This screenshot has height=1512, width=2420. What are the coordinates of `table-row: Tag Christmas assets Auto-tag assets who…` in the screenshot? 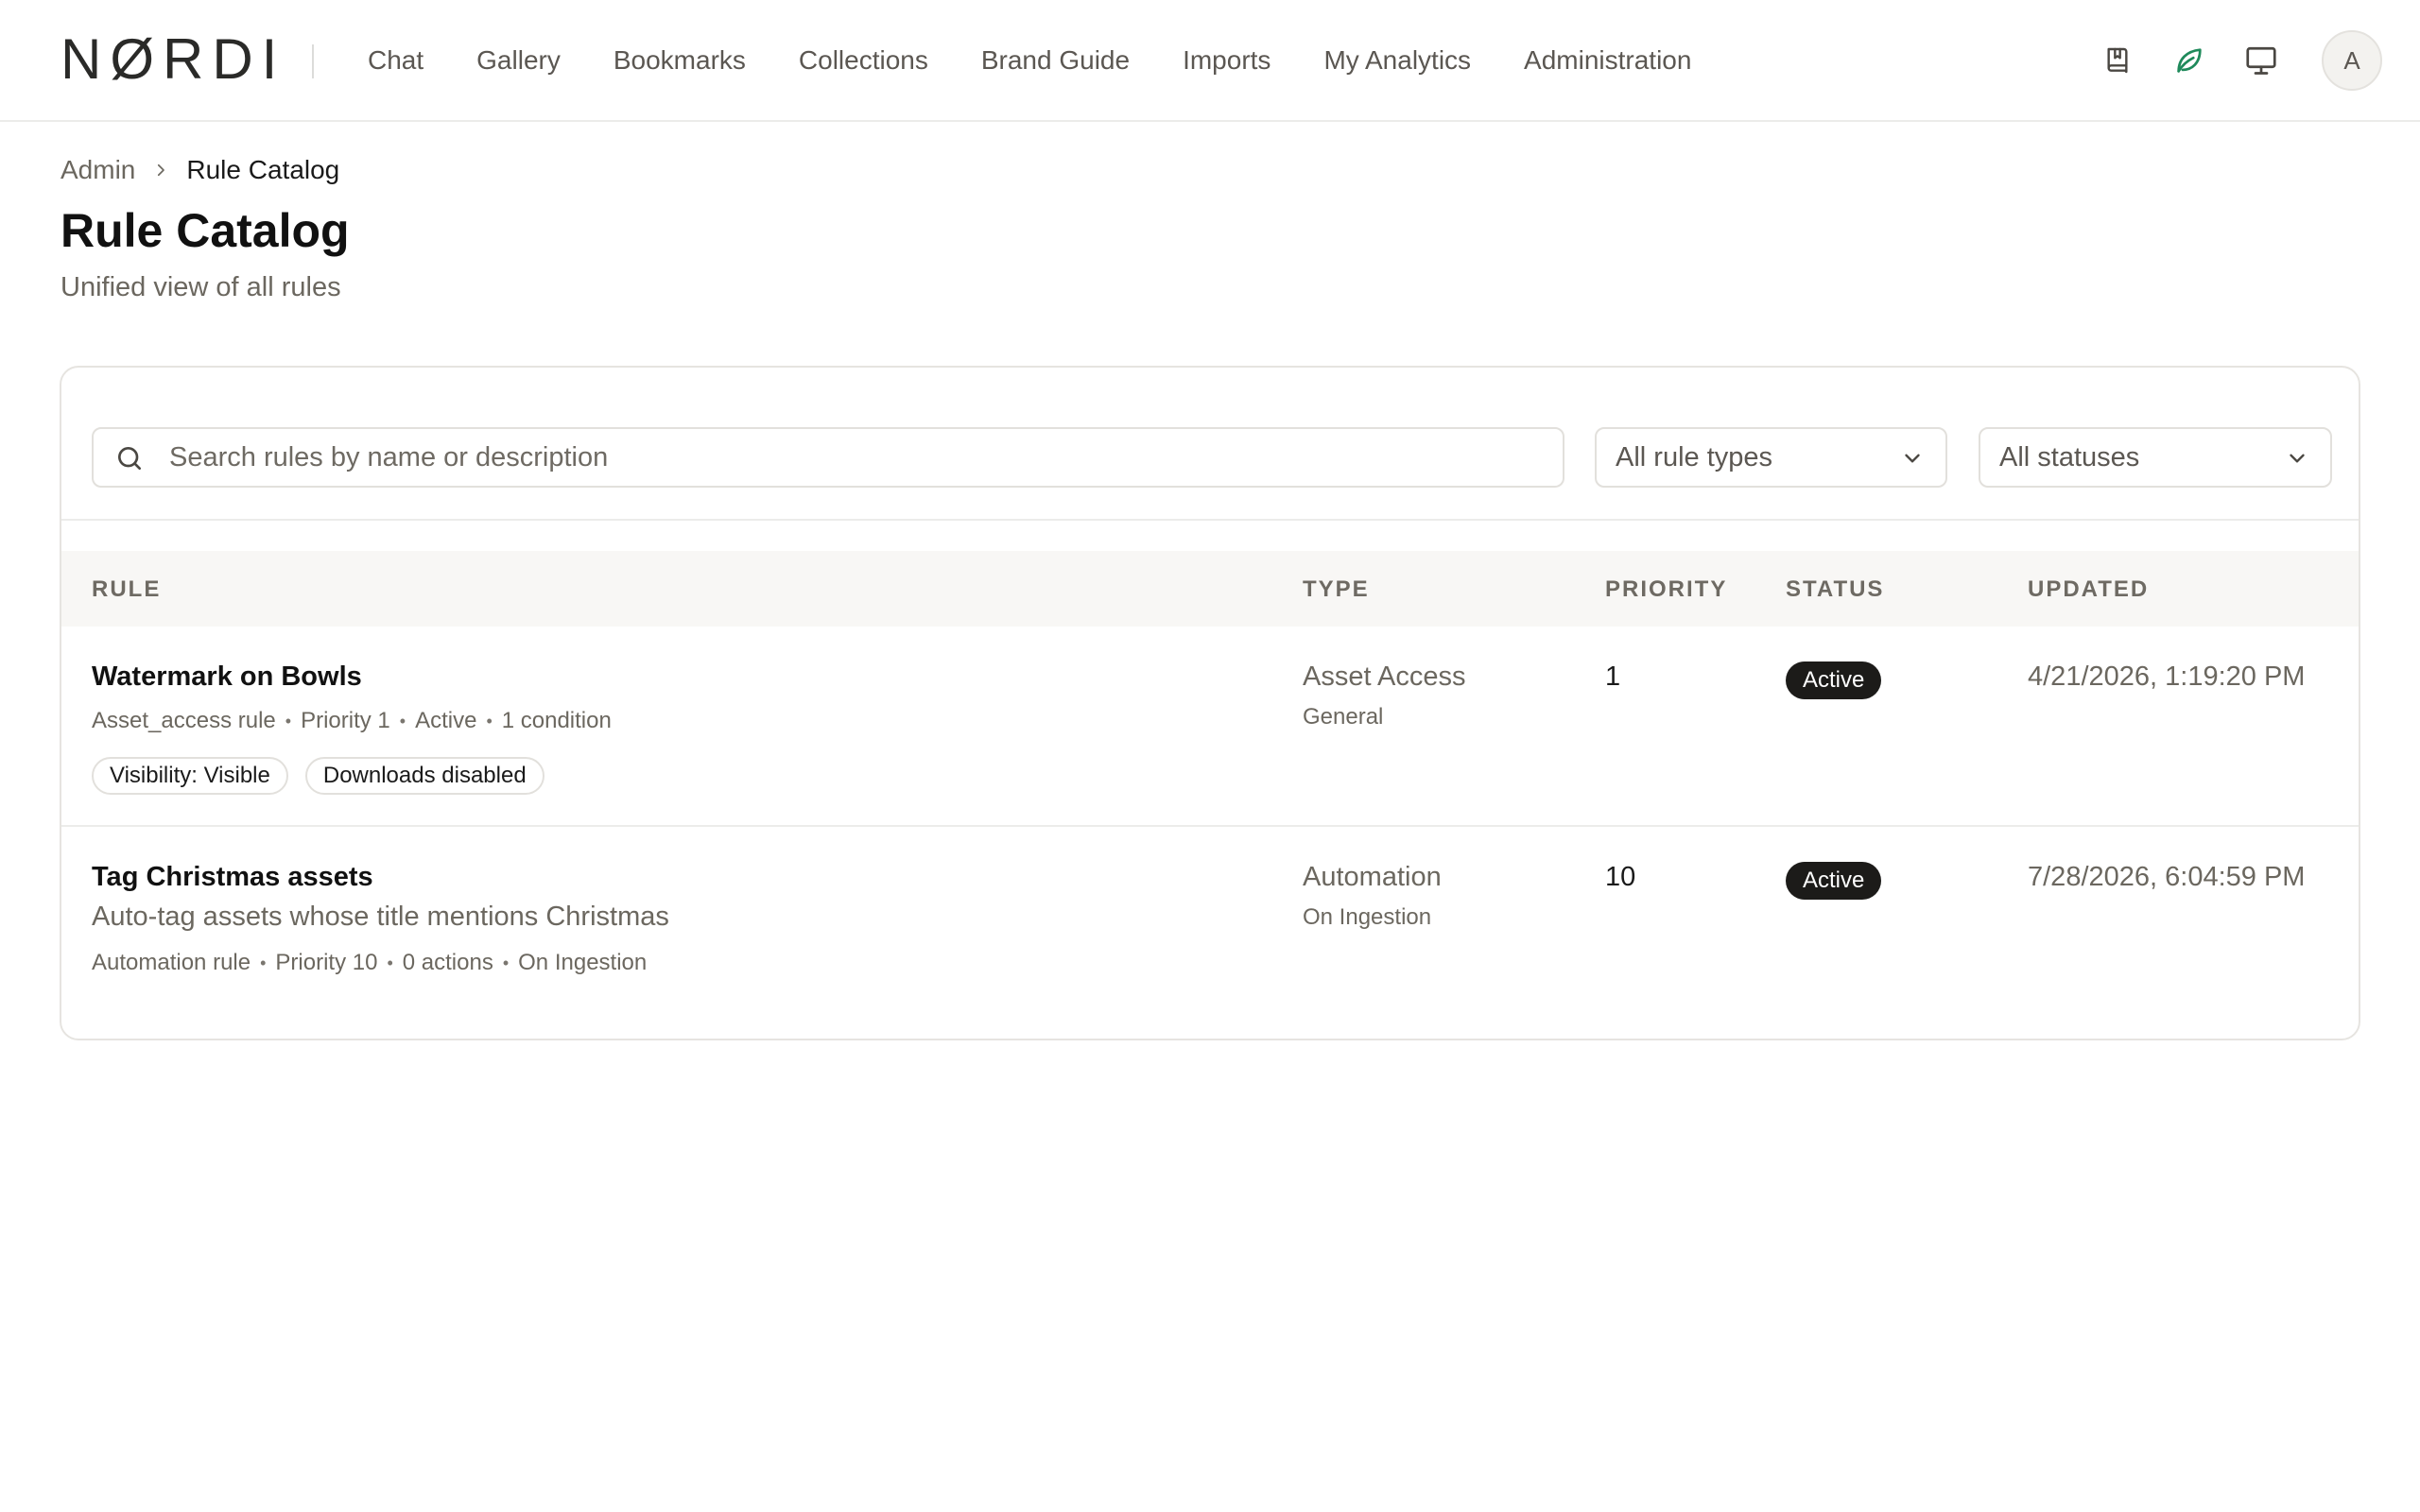 It's located at (1210, 933).